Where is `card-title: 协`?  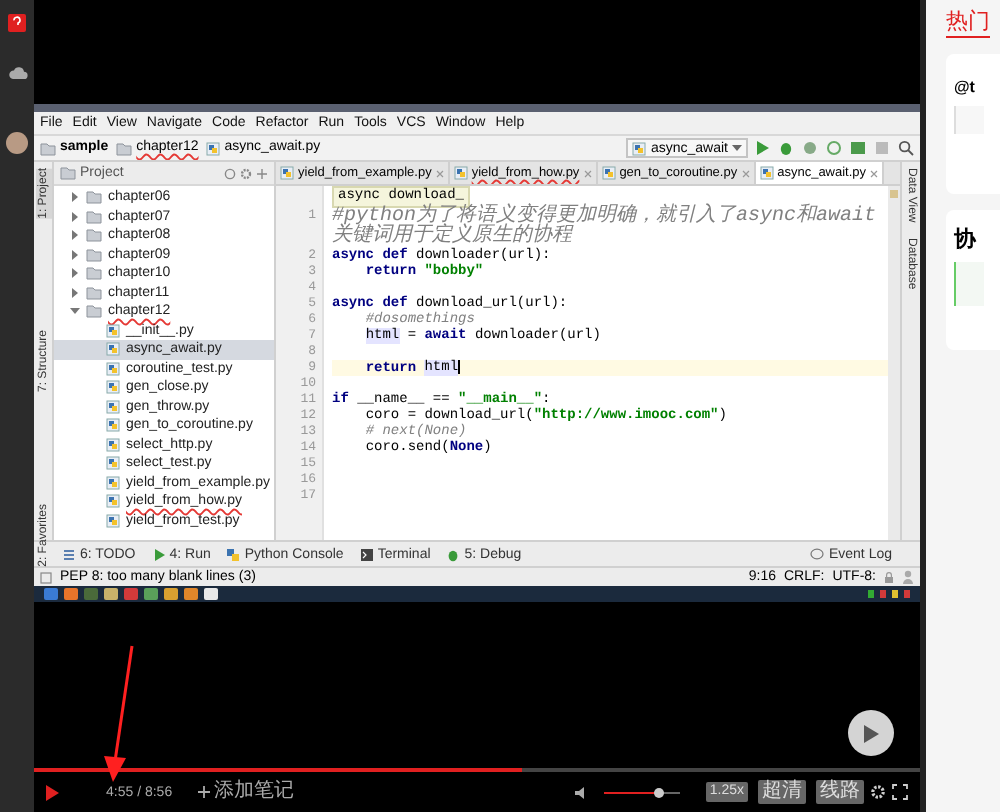
card-title: 协 is located at coordinates (966, 240).